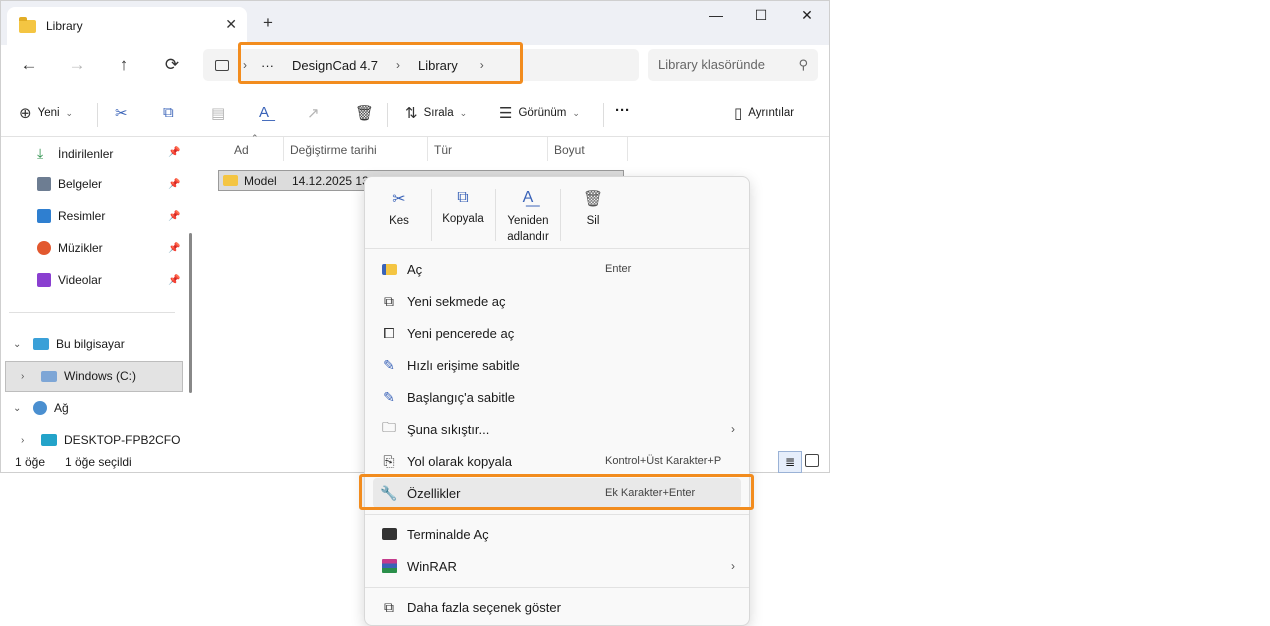 This screenshot has height=626, width=1270. What do you see at coordinates (80, 280) in the screenshot?
I see `sidebar-item-label: Videolar` at bounding box center [80, 280].